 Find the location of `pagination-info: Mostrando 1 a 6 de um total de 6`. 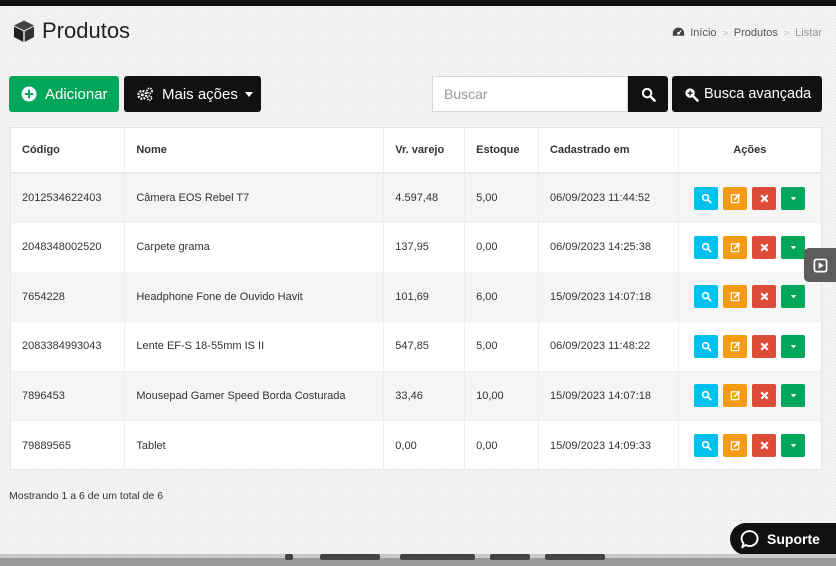

pagination-info: Mostrando 1 a 6 de um total de 6 is located at coordinates (86, 496).